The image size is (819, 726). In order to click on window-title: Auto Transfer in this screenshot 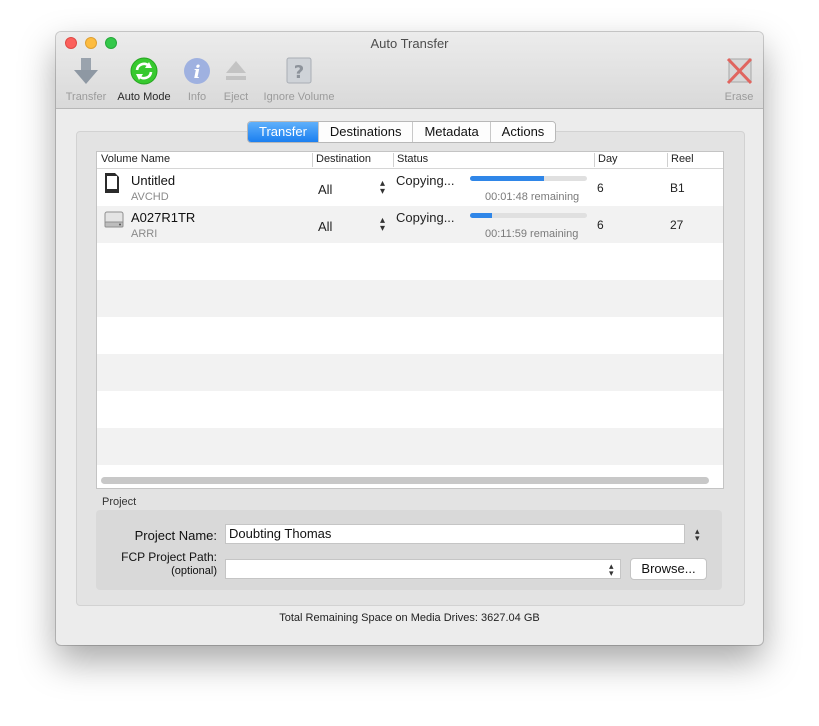, I will do `click(409, 43)`.